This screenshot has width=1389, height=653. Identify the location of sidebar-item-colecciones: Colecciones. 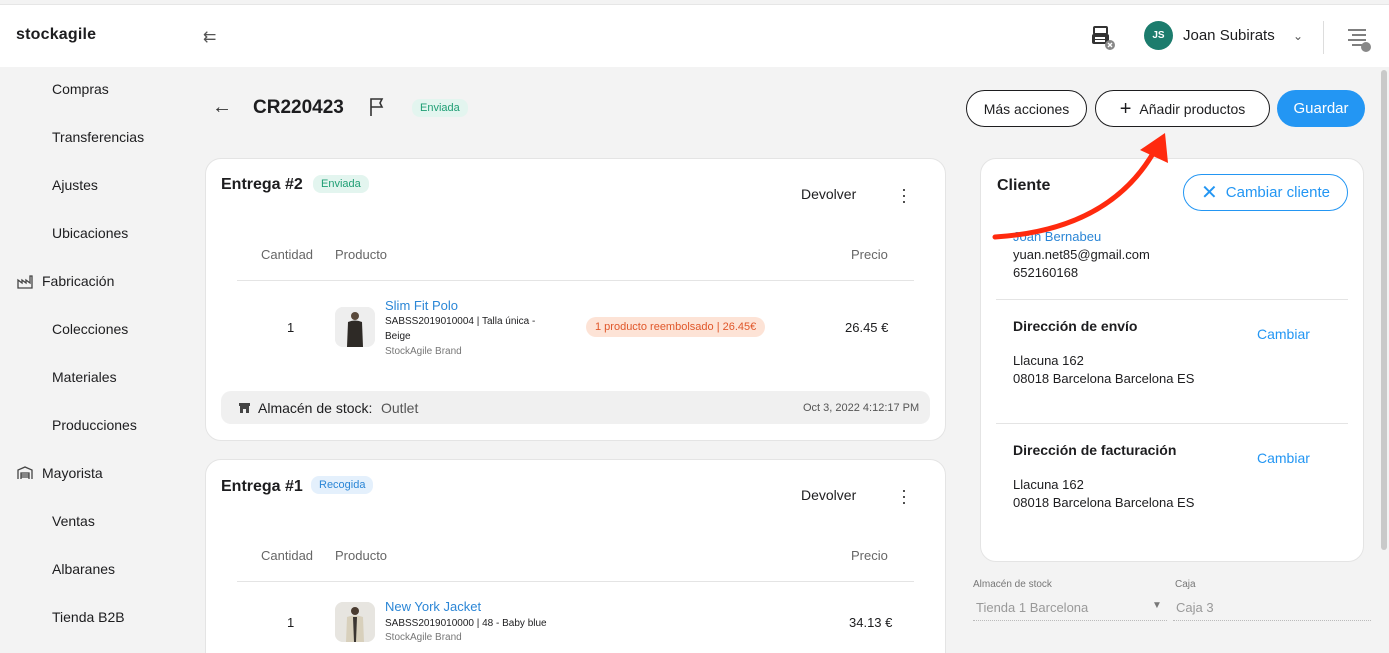
(90, 329).